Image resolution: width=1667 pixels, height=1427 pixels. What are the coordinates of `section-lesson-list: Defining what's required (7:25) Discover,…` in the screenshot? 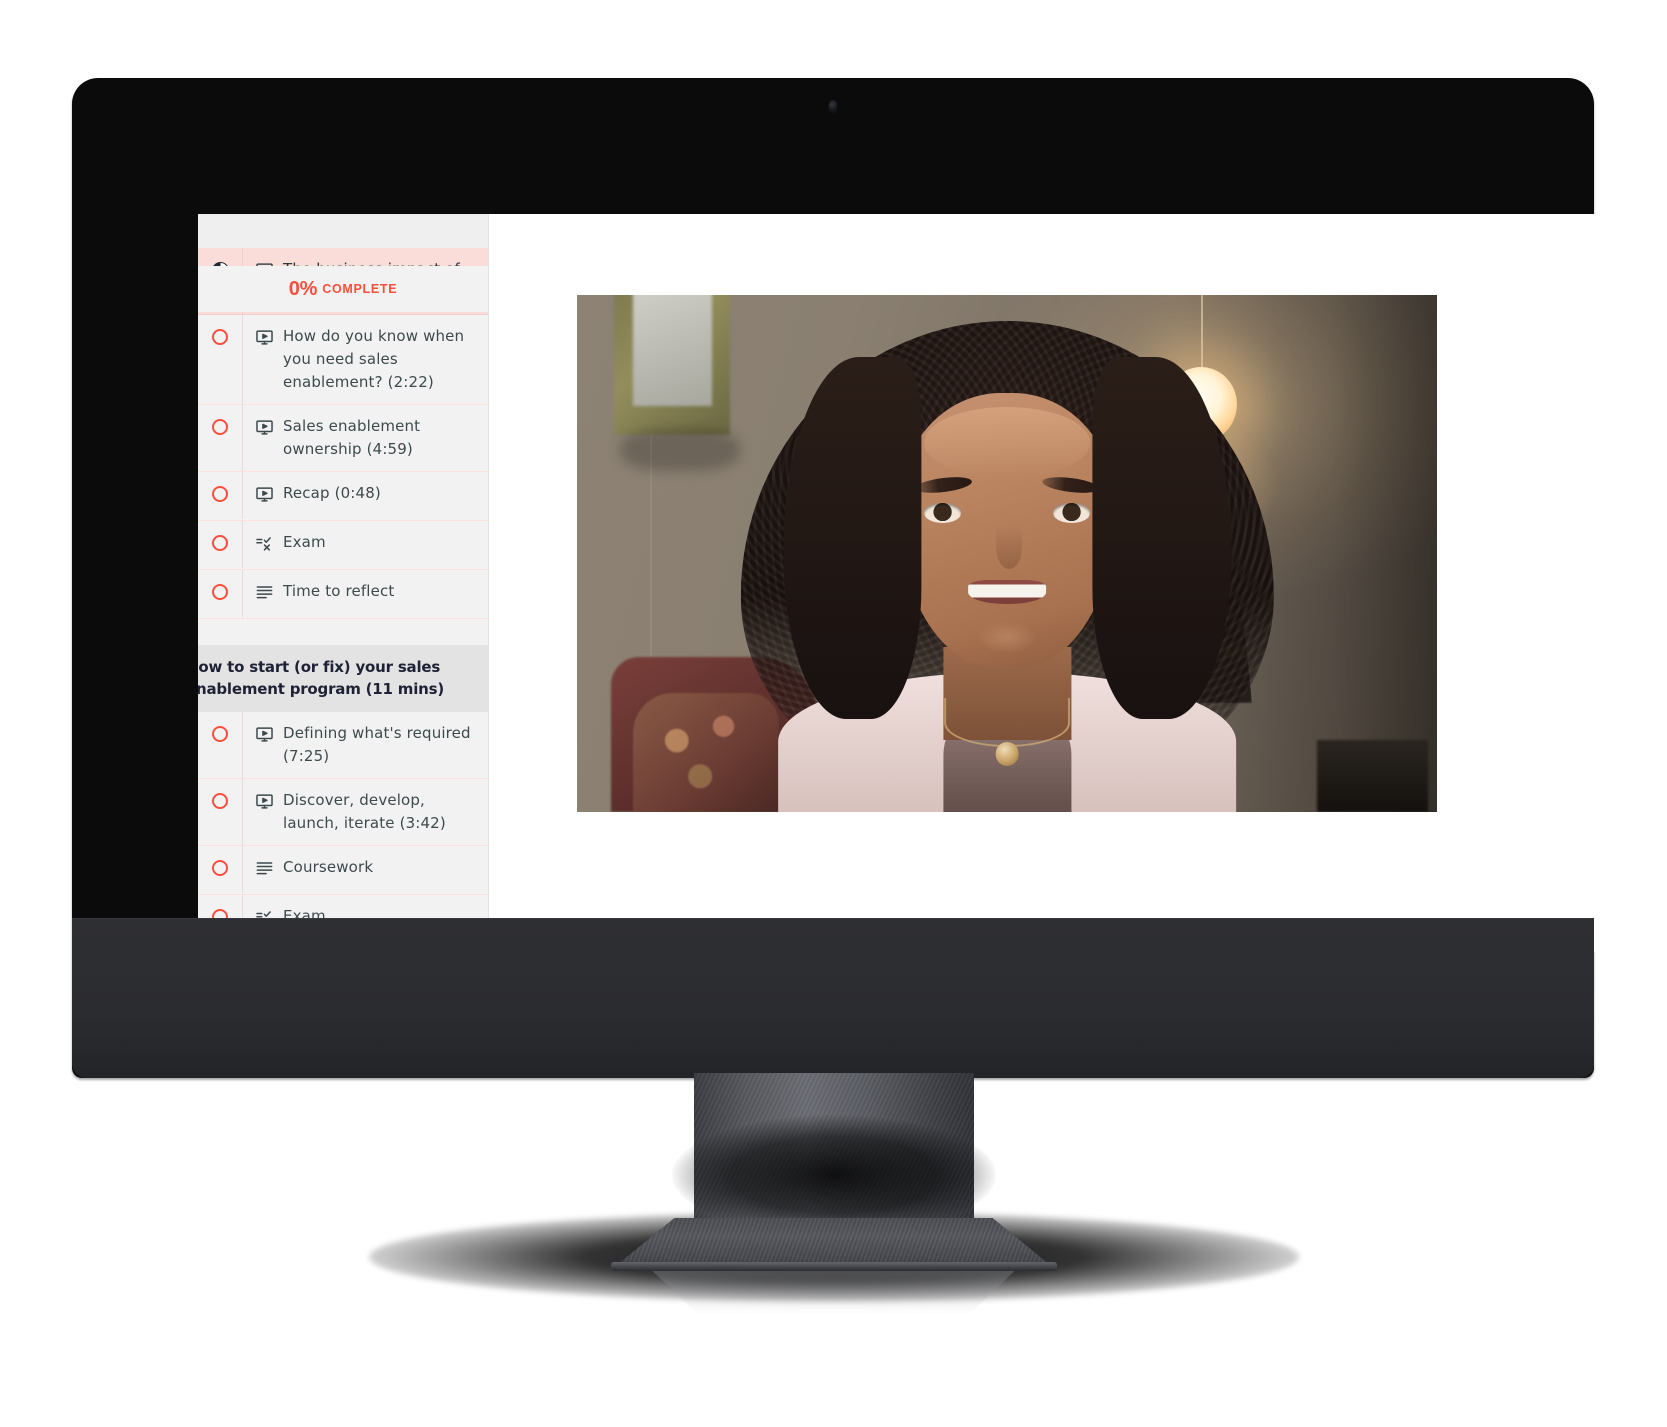 It's located at (343, 832).